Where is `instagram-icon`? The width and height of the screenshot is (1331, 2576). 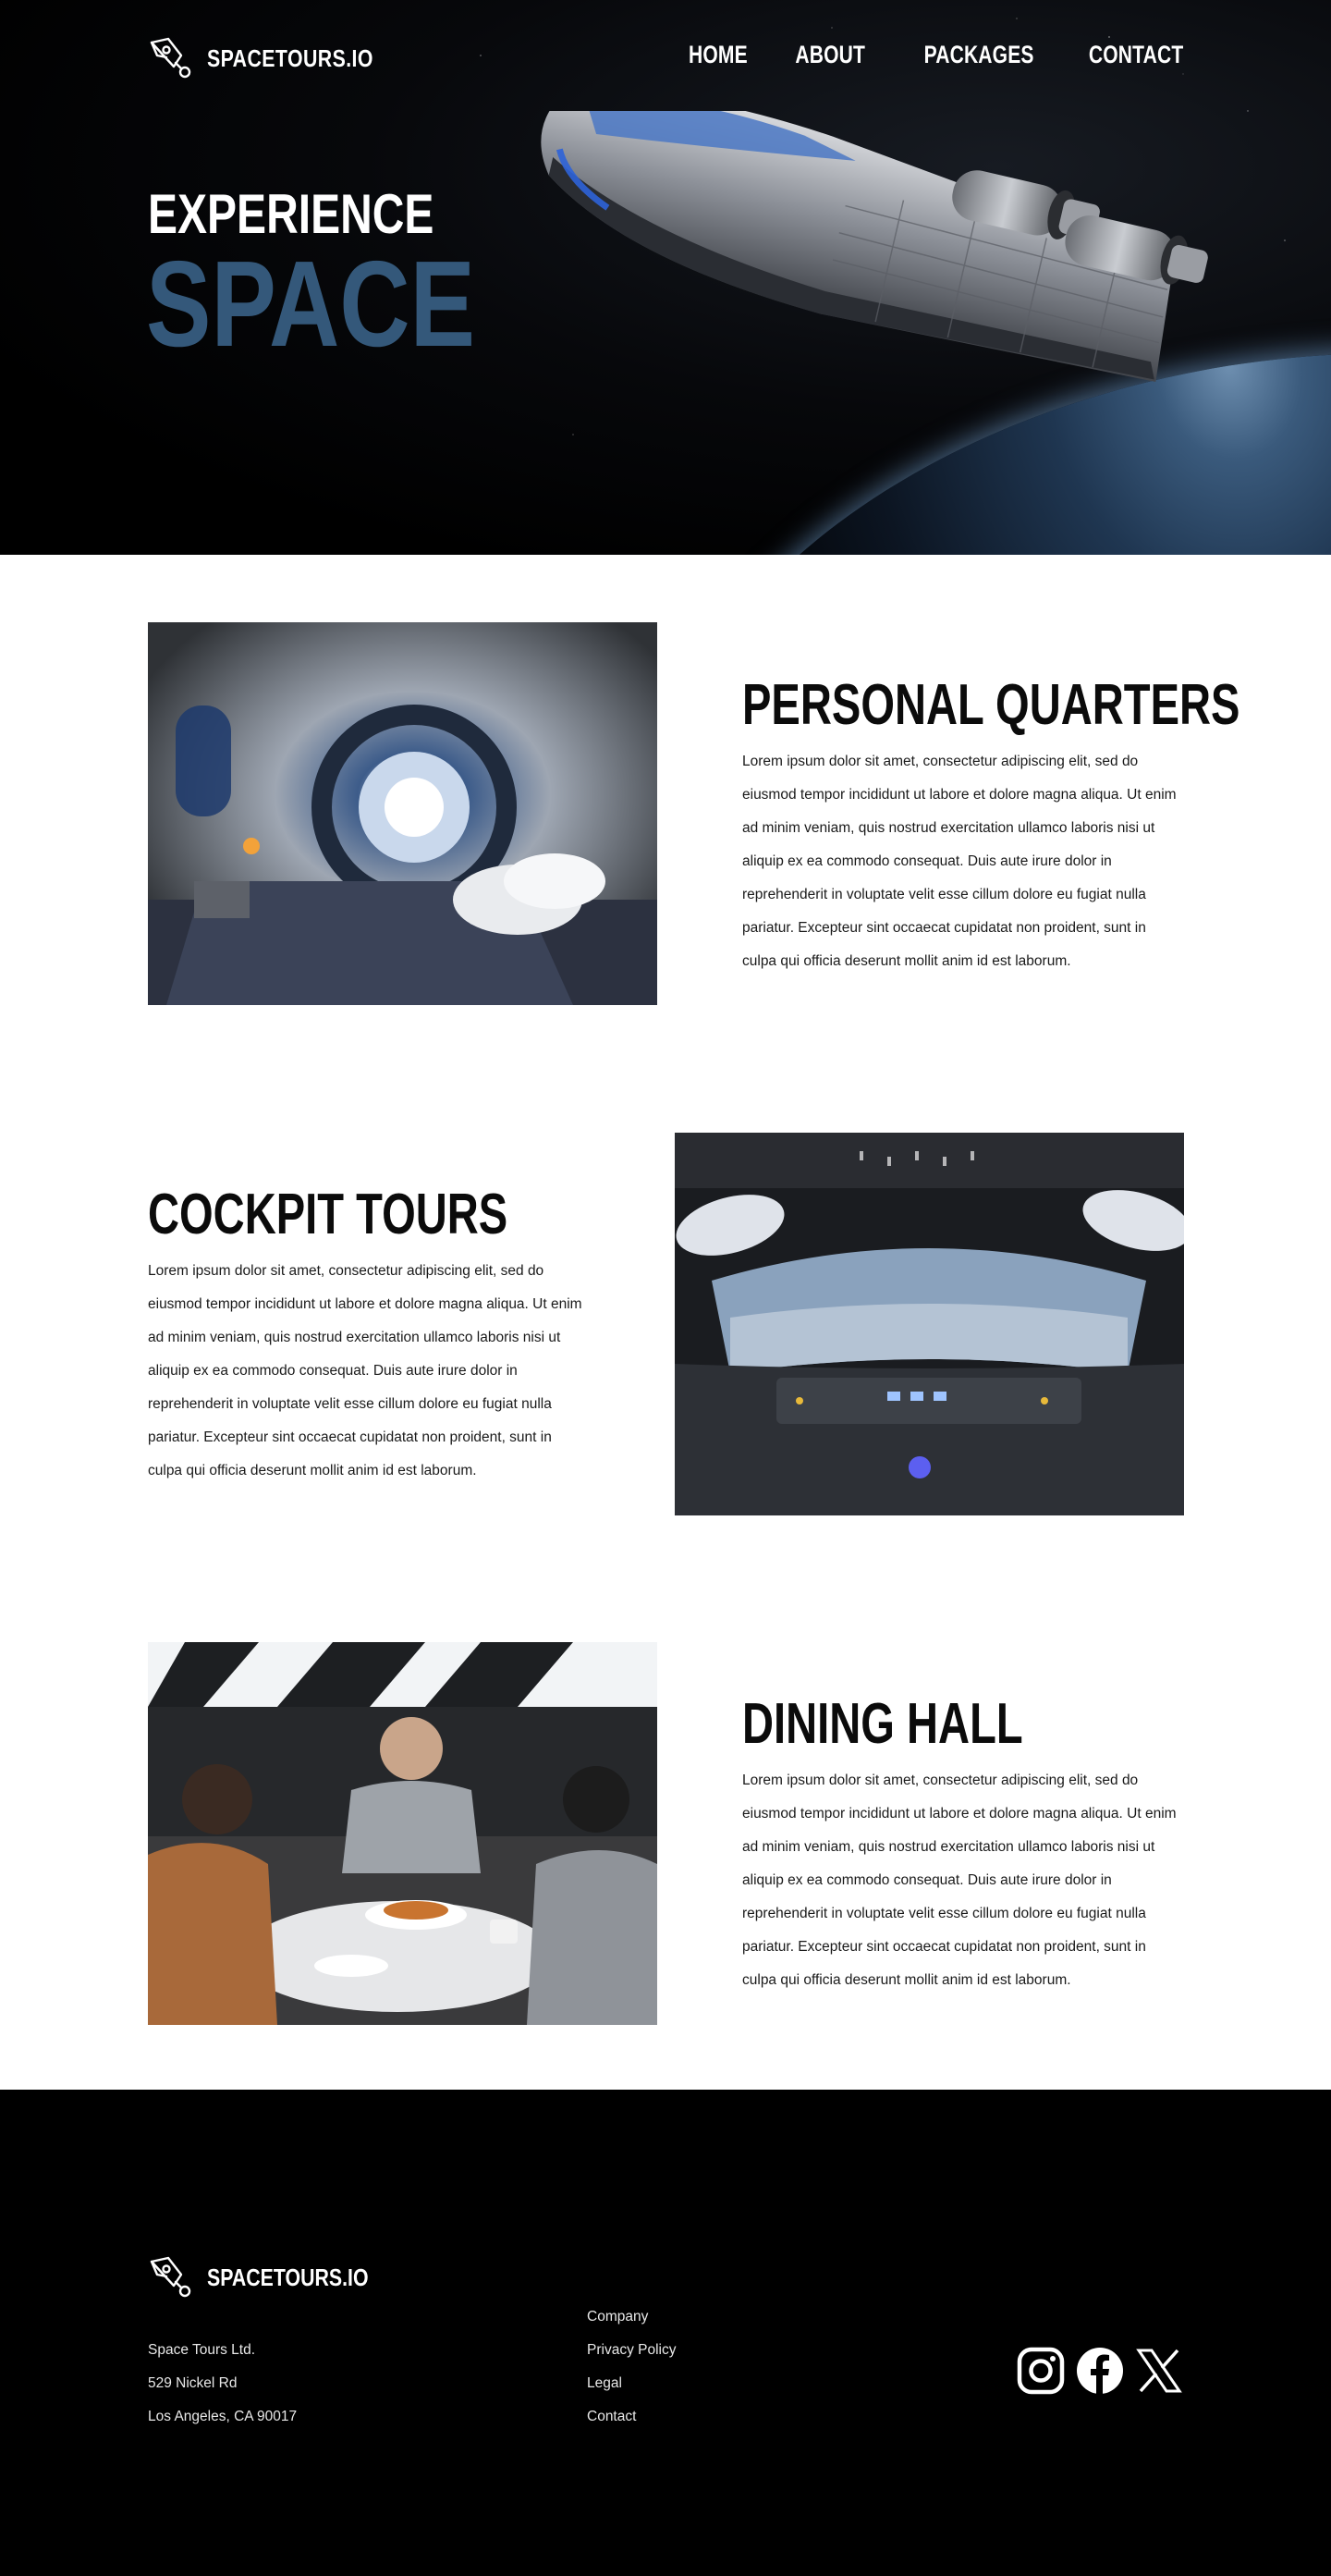
instagram-icon is located at coordinates (1041, 2373).